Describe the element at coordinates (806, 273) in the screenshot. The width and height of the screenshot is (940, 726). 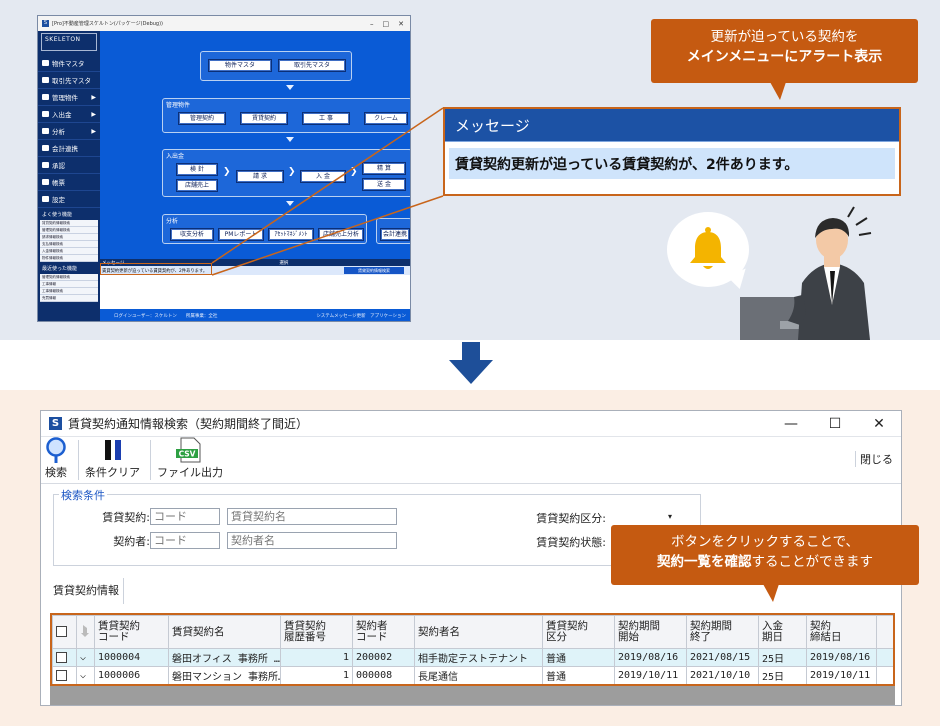
I see `businessman-illustration` at that location.